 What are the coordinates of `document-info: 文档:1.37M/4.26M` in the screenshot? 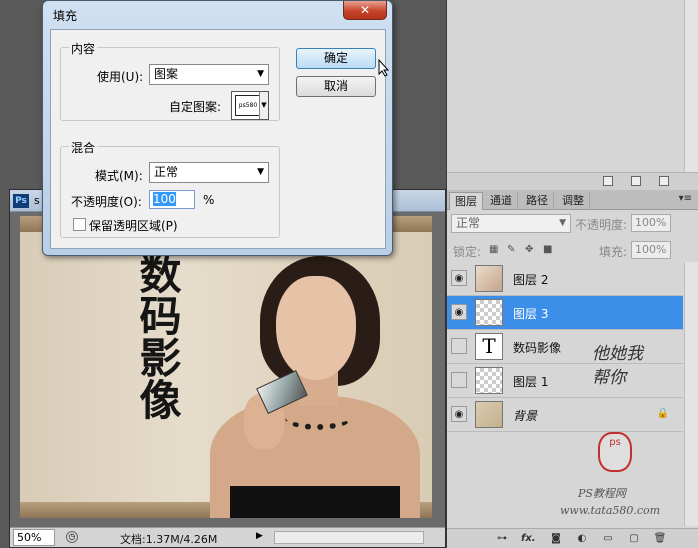 It's located at (169, 539).